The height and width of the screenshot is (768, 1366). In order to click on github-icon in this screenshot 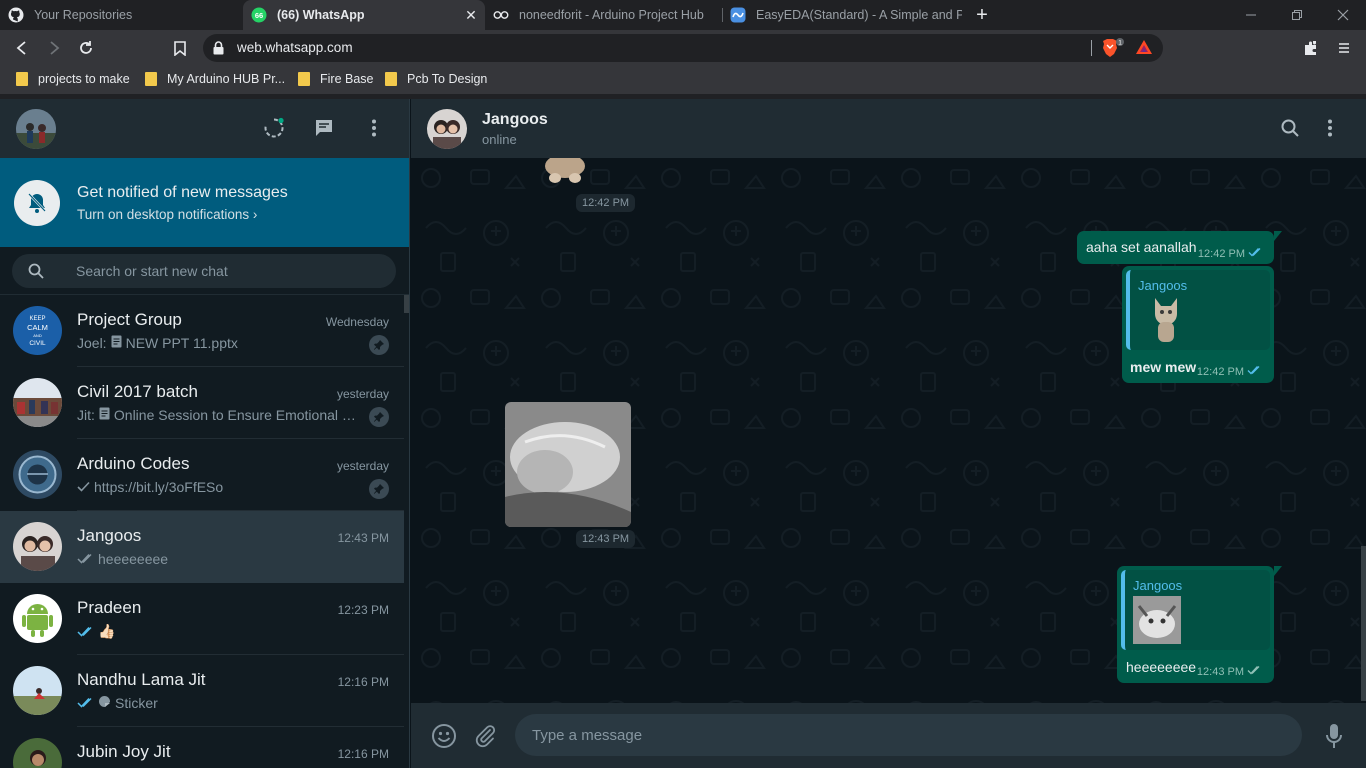, I will do `click(16, 15)`.